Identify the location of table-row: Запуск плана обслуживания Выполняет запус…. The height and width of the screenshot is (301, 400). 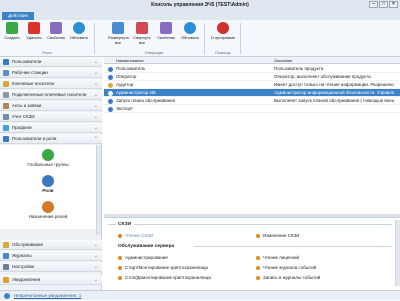
(252, 101).